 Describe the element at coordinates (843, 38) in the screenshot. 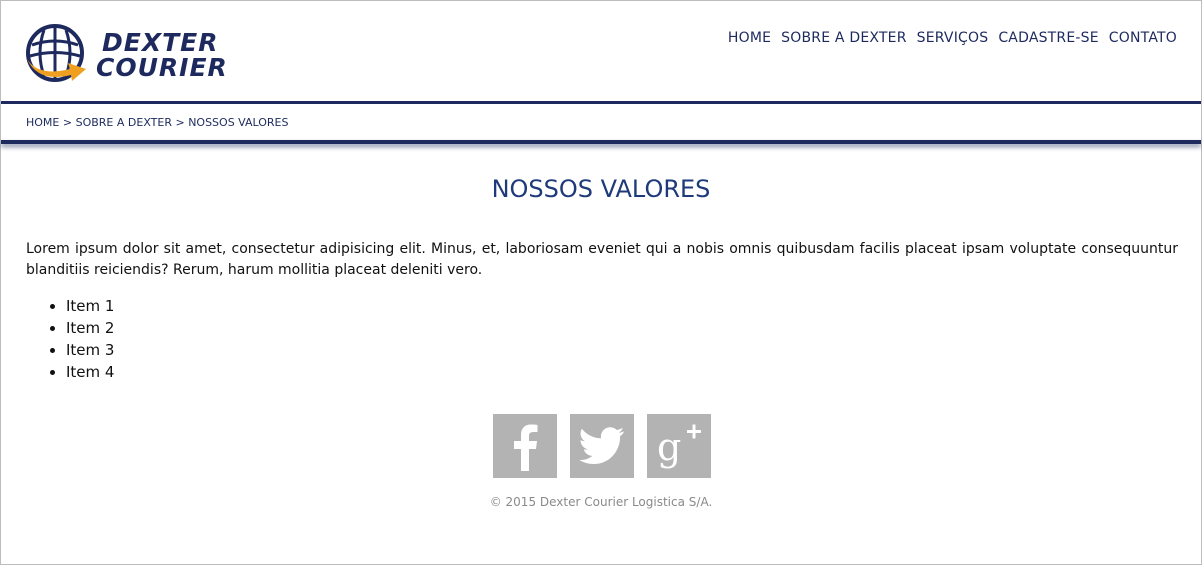

I see `nav-item-sobre: SOBRE A DEXTER` at that location.